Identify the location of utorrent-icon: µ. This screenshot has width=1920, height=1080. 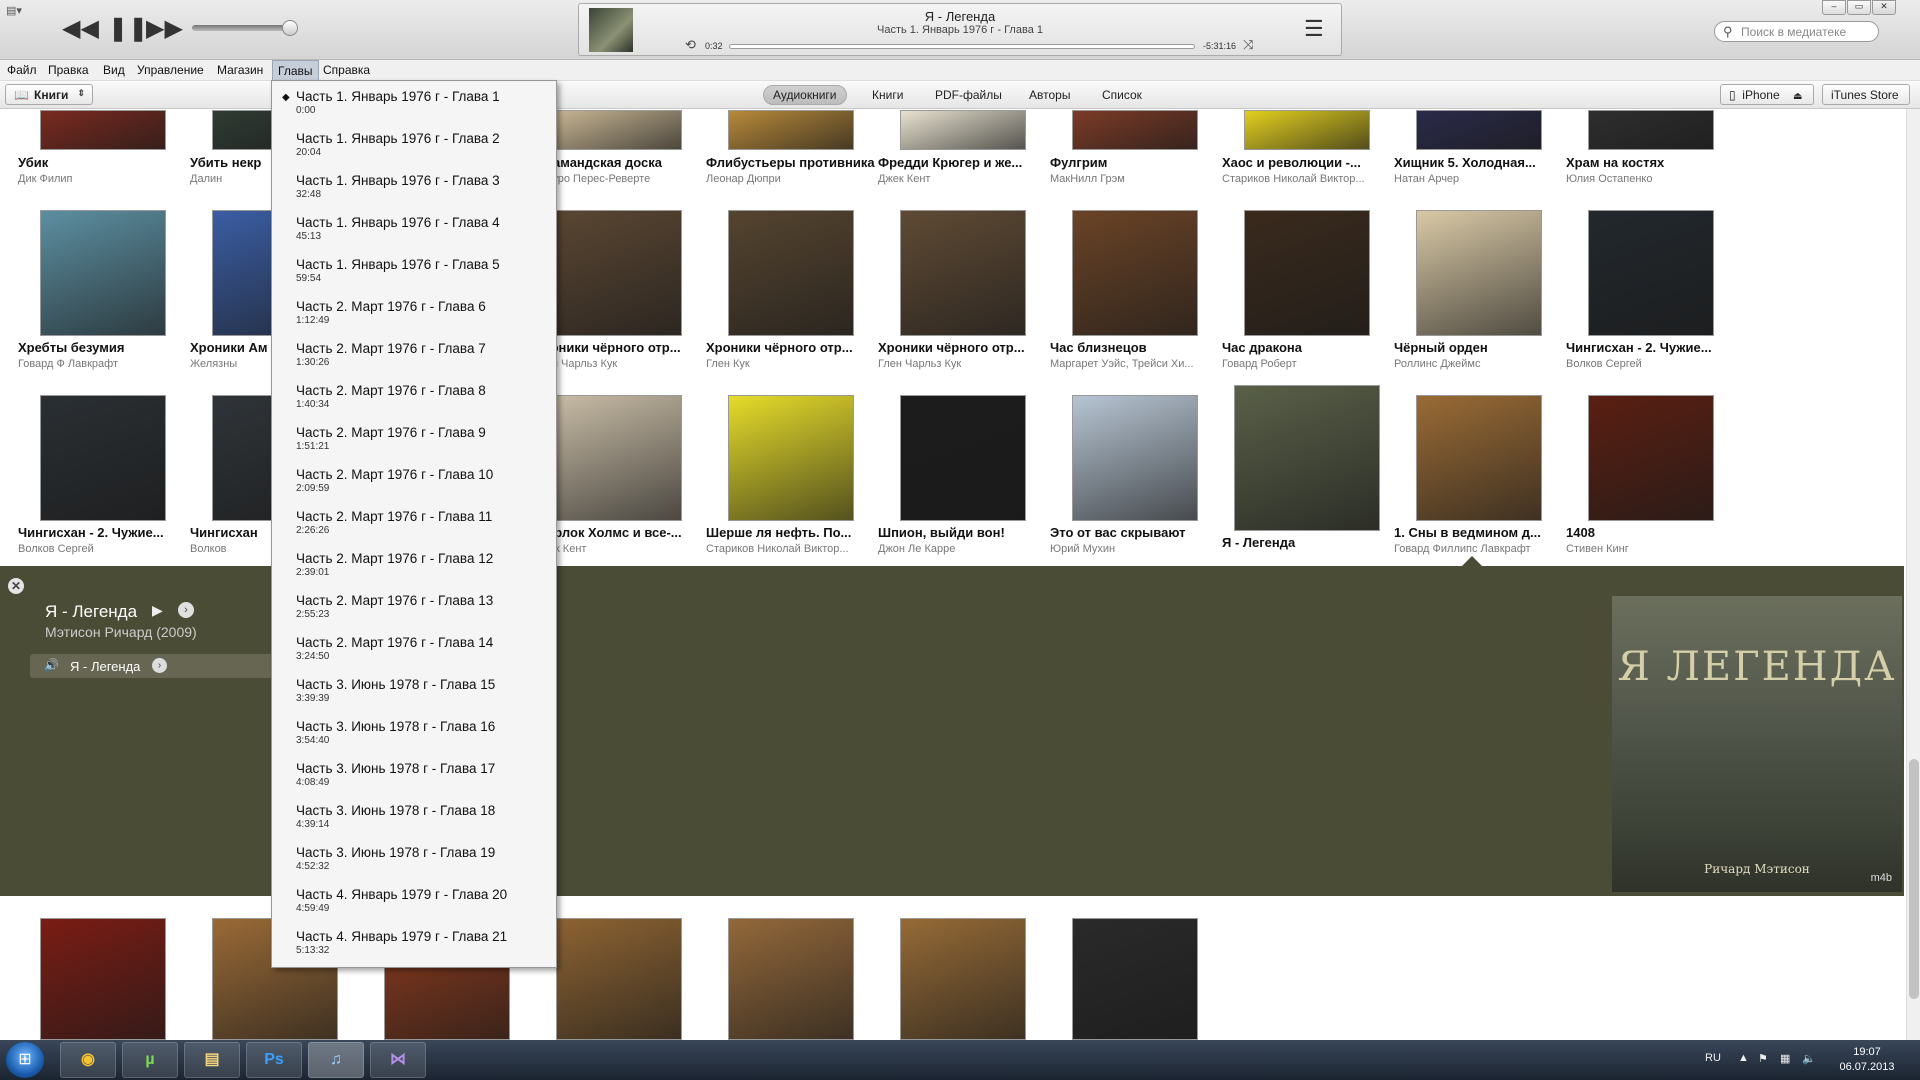
(150, 1060).